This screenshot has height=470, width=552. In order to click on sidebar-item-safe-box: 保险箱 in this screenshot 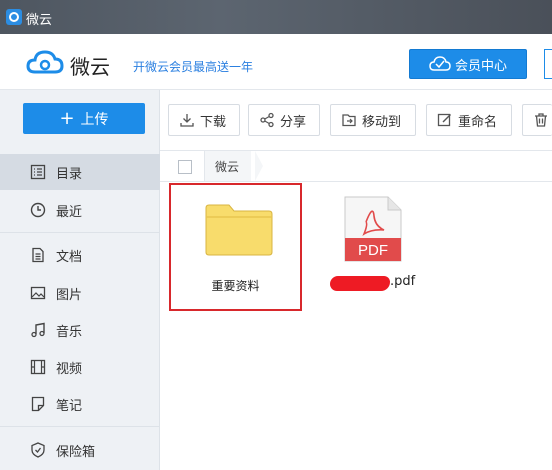, I will do `click(80, 450)`.